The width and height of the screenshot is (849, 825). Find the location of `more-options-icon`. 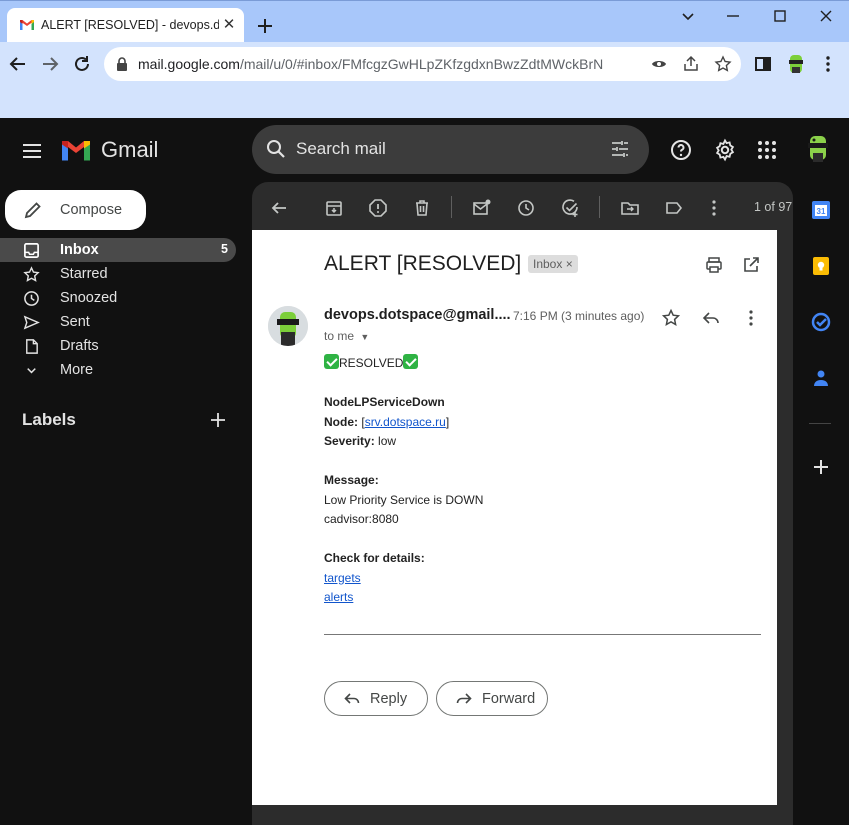

more-options-icon is located at coordinates (714, 208).